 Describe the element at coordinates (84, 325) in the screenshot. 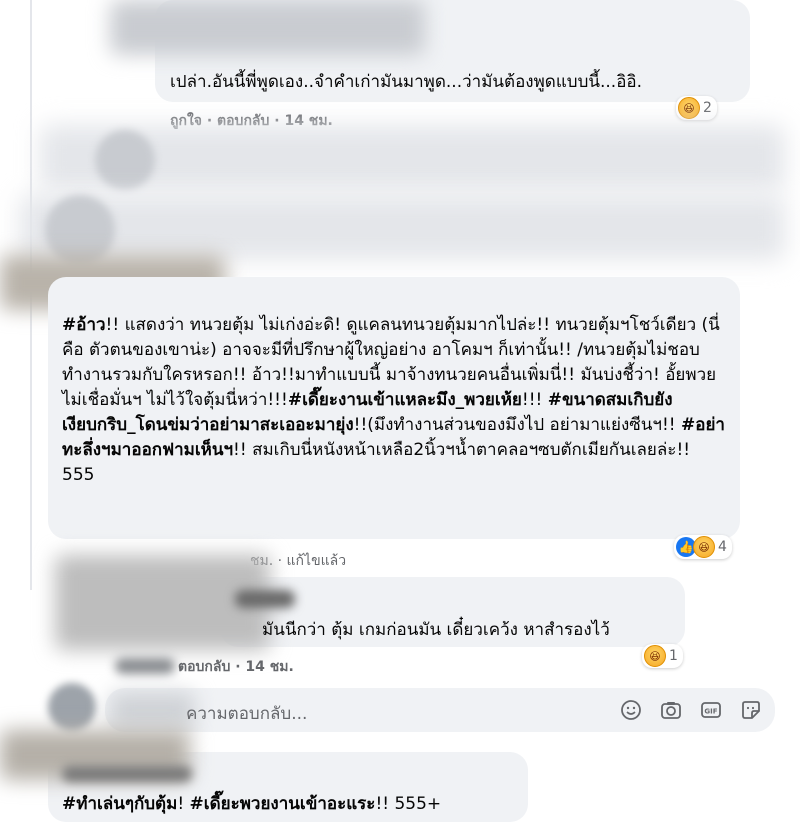

I see `text-seg: #อ้าว` at that location.